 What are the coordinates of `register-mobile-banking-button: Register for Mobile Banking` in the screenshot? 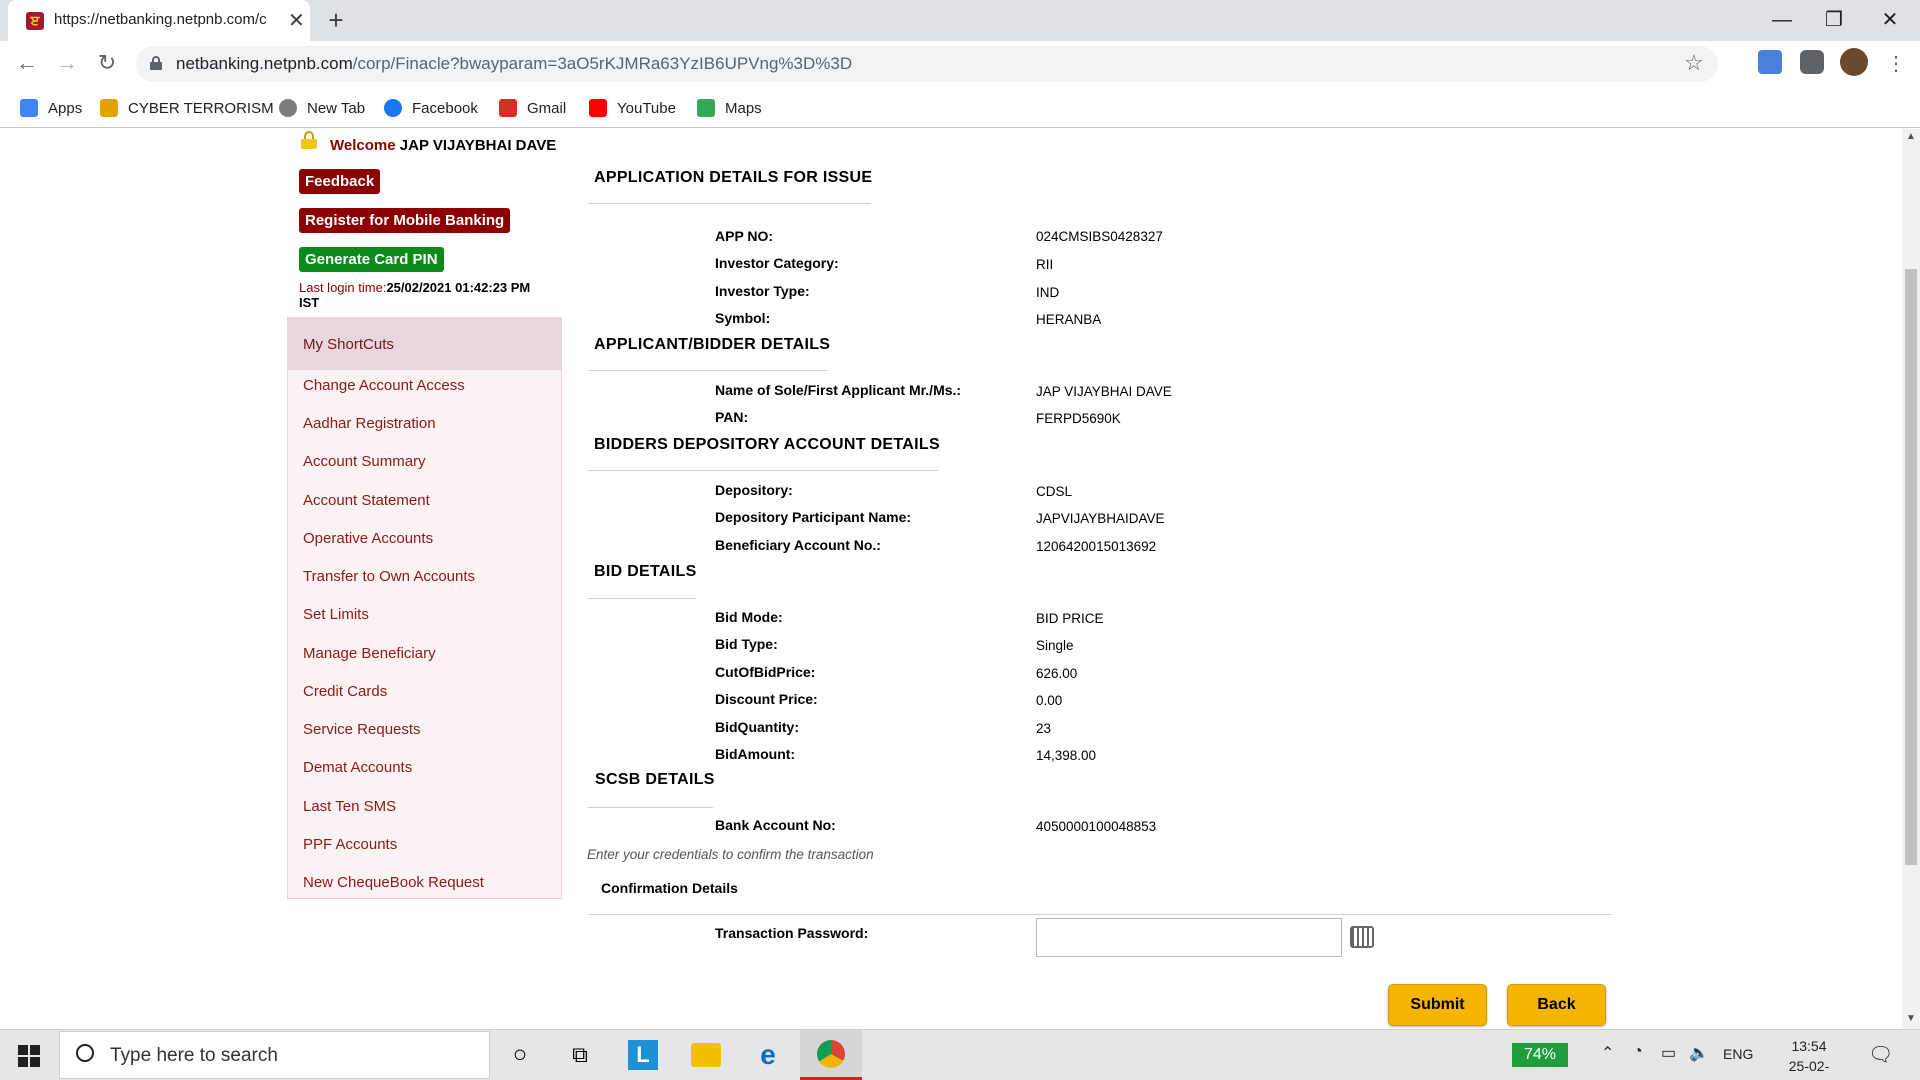 It's located at (405, 220).